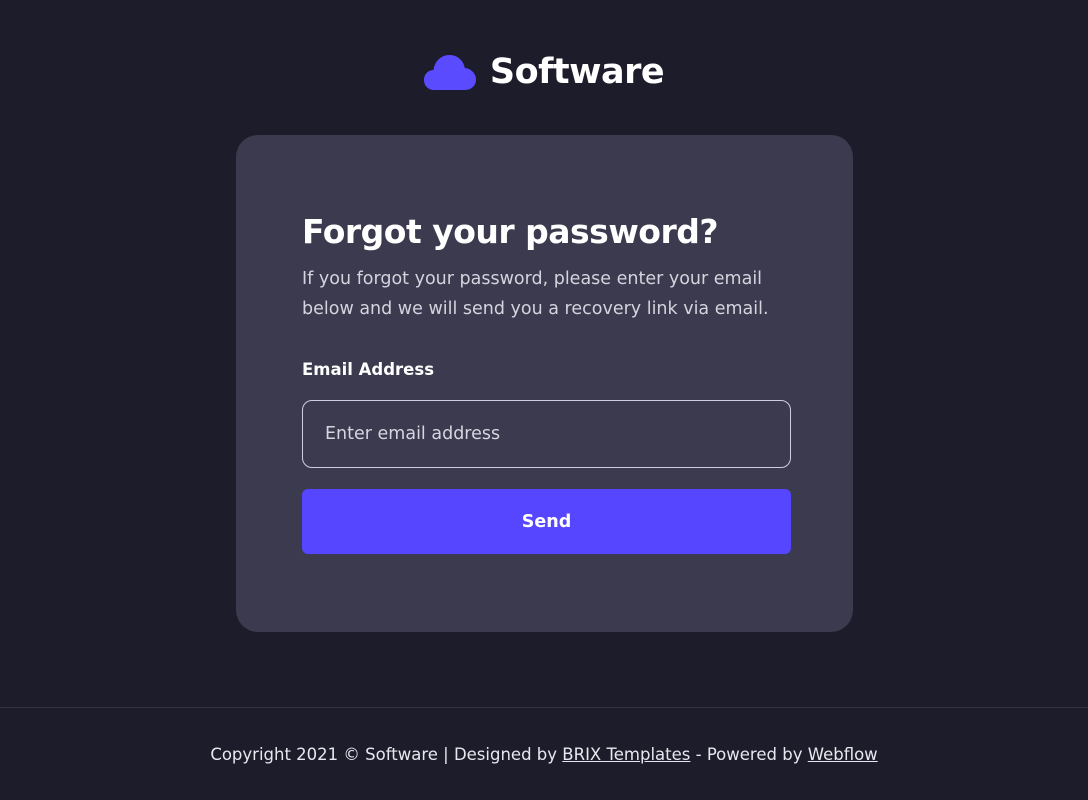 The height and width of the screenshot is (800, 1088). I want to click on email-input, so click(546, 434).